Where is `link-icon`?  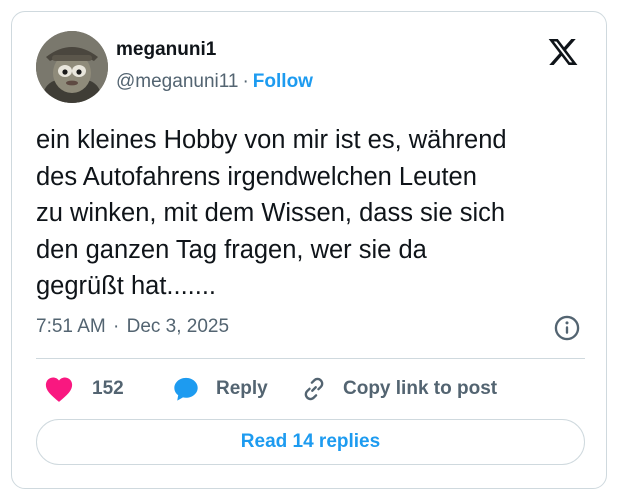
link-icon is located at coordinates (314, 389).